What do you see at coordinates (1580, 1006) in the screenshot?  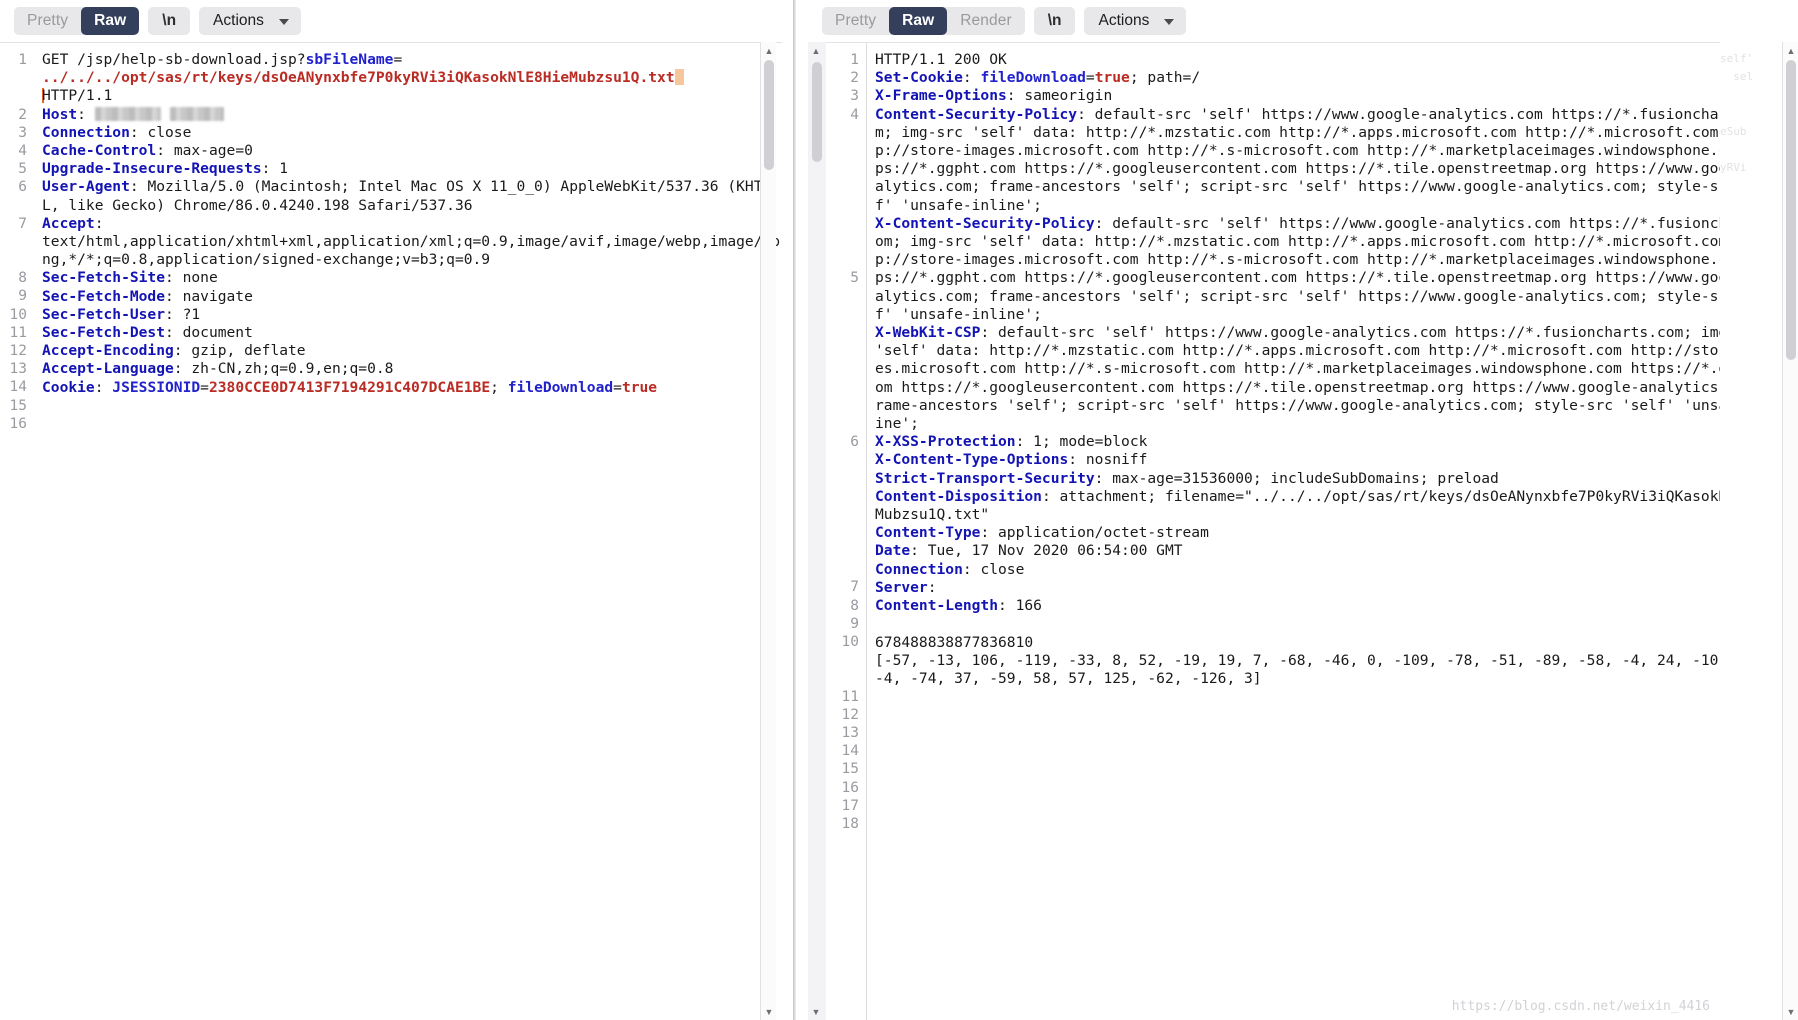 I see `watermark-text: https://blog.csdn.net/weixin_4416` at bounding box center [1580, 1006].